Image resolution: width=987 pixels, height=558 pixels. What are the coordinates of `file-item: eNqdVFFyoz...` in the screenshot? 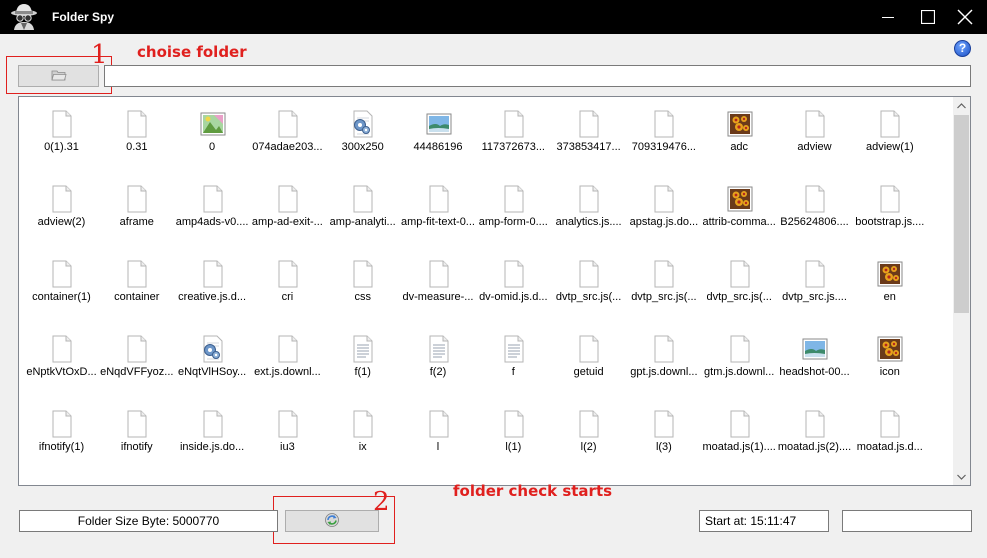 It's located at (136, 357).